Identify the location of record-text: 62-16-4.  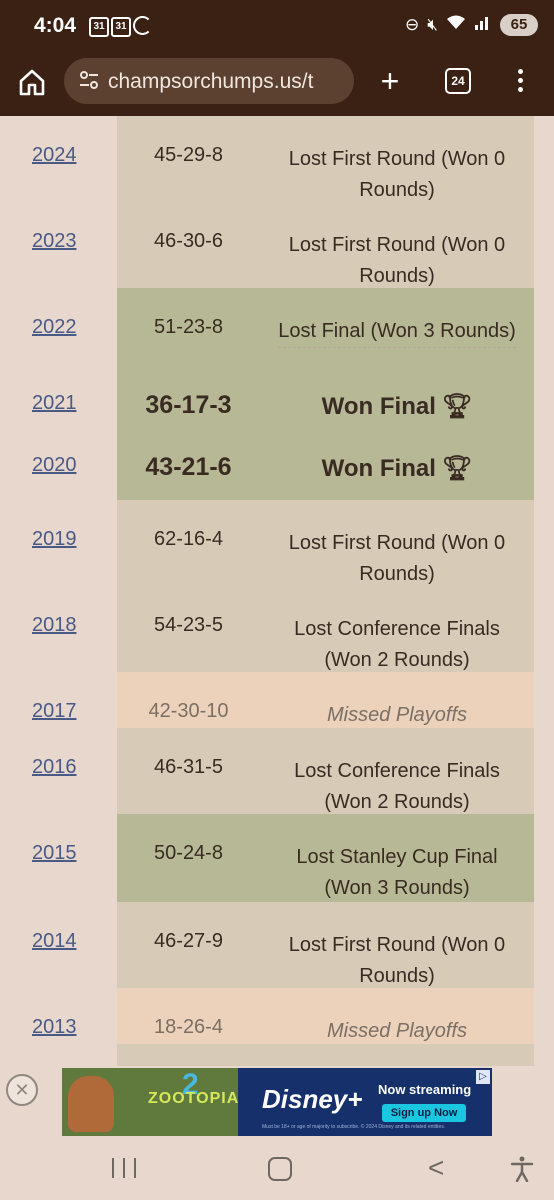
(188, 539).